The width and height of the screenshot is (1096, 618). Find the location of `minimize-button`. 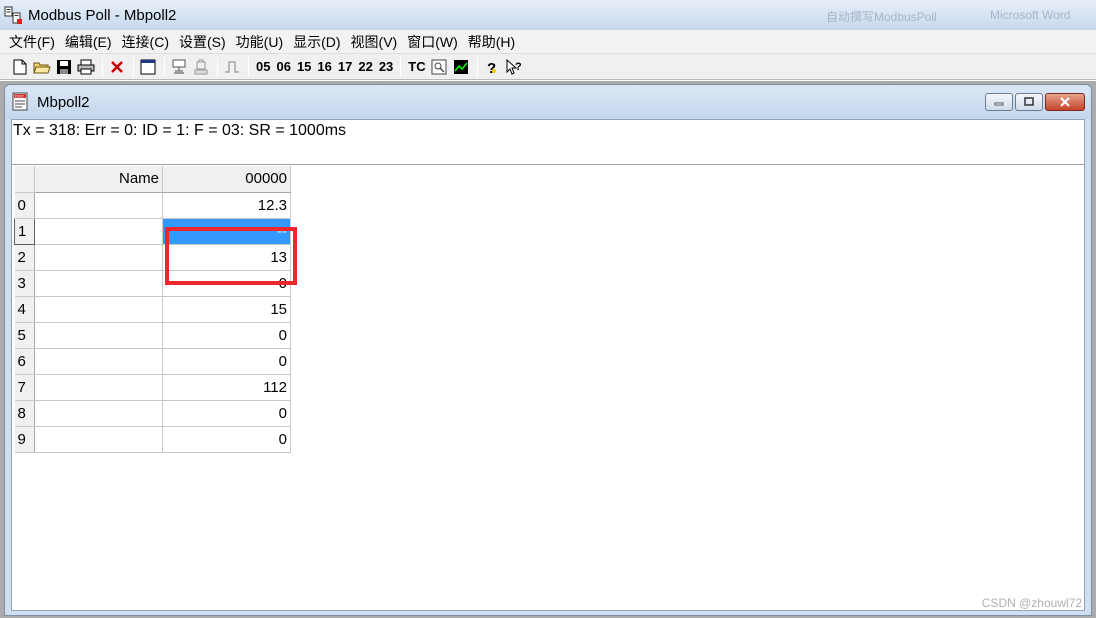

minimize-button is located at coordinates (999, 102).